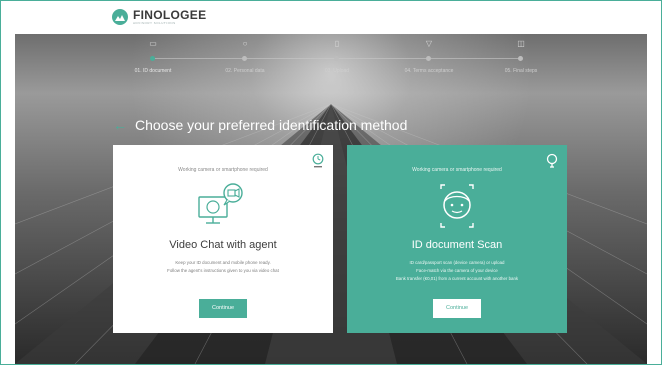 This screenshot has height=365, width=662. What do you see at coordinates (153, 71) in the screenshot?
I see `step-1-label: 01. ID document` at bounding box center [153, 71].